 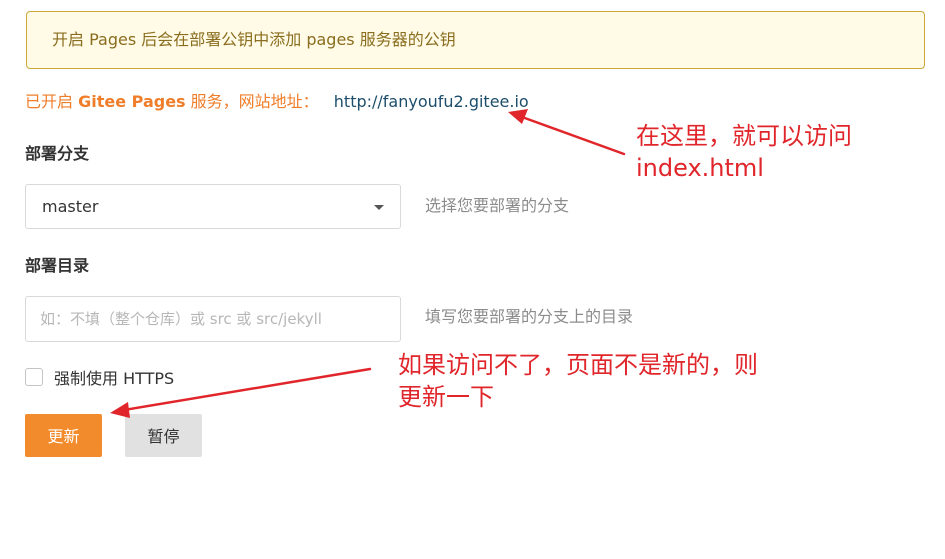 What do you see at coordinates (379, 207) in the screenshot?
I see `chevron-down-icon` at bounding box center [379, 207].